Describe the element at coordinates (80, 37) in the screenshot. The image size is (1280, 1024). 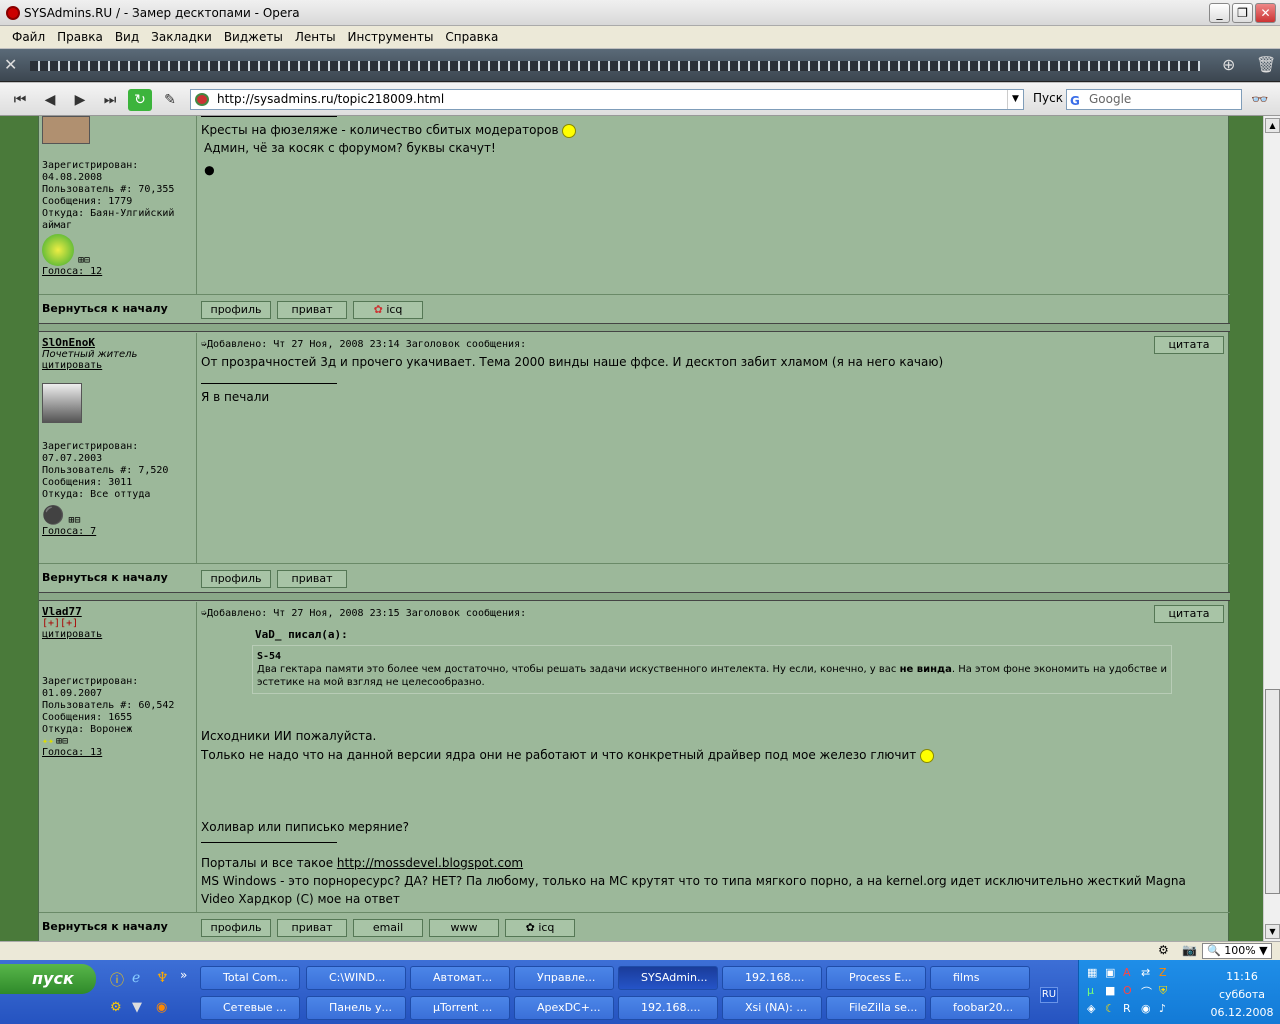
I see `menu-edit: Правка` at that location.